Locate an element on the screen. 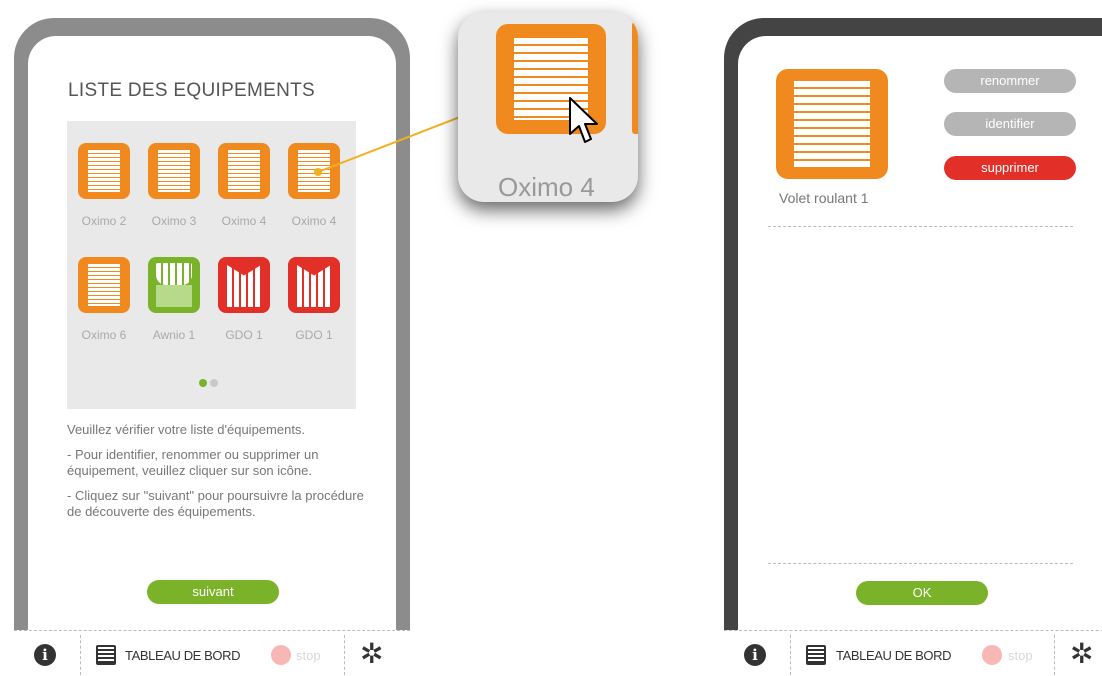  equipment-item: Oximo 6 is located at coordinates (104, 299).